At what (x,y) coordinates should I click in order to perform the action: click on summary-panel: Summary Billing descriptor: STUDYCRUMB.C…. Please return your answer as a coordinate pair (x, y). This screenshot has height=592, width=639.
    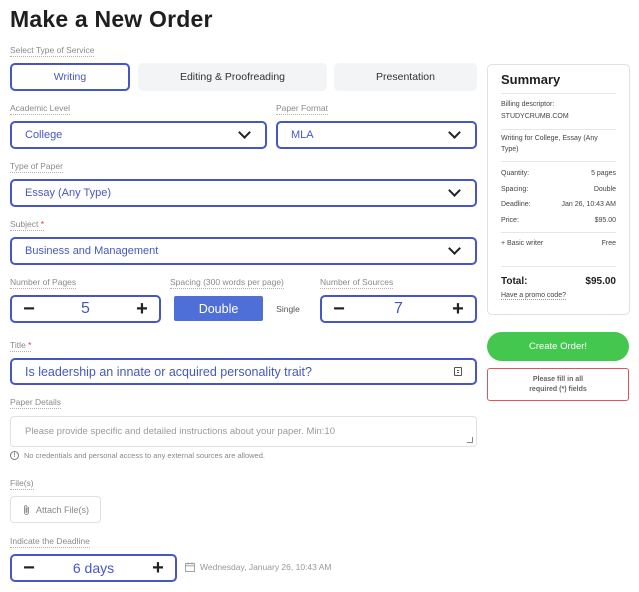
    Looking at the image, I should click on (558, 189).